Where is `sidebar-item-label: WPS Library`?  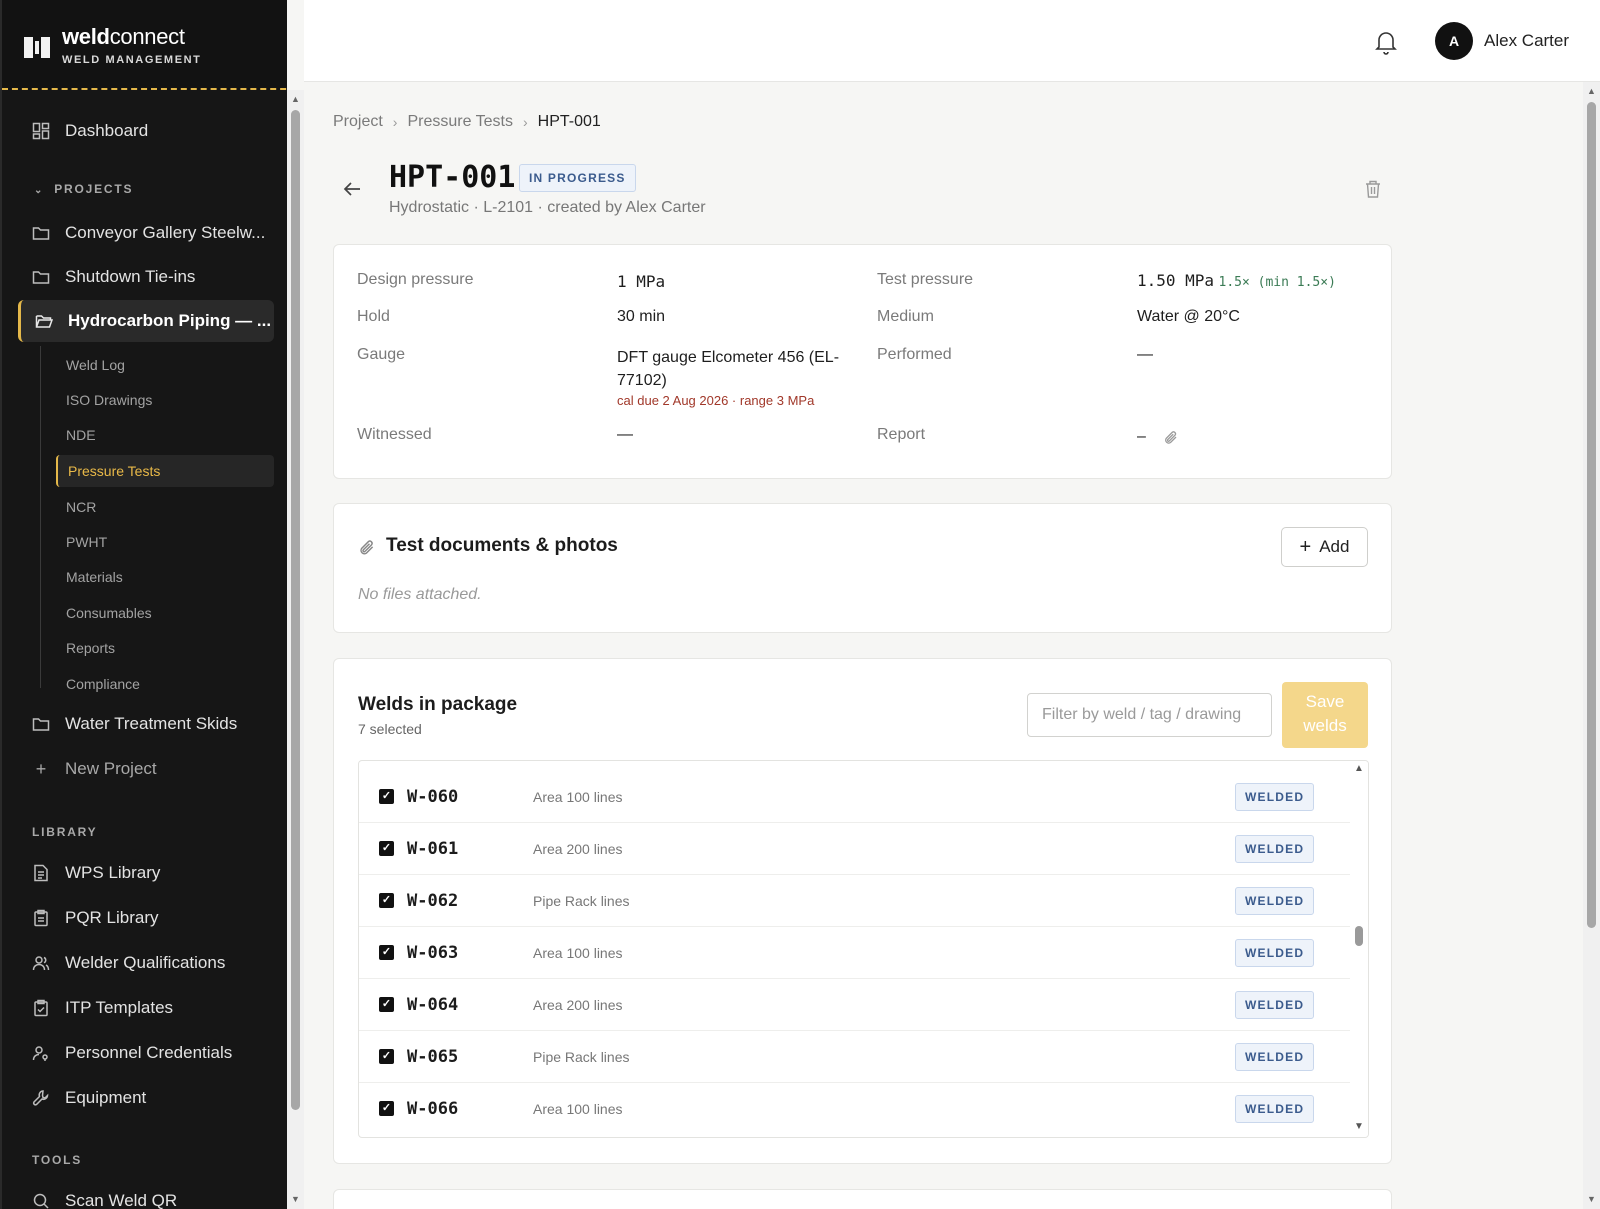
sidebar-item-label: WPS Library is located at coordinates (113, 872).